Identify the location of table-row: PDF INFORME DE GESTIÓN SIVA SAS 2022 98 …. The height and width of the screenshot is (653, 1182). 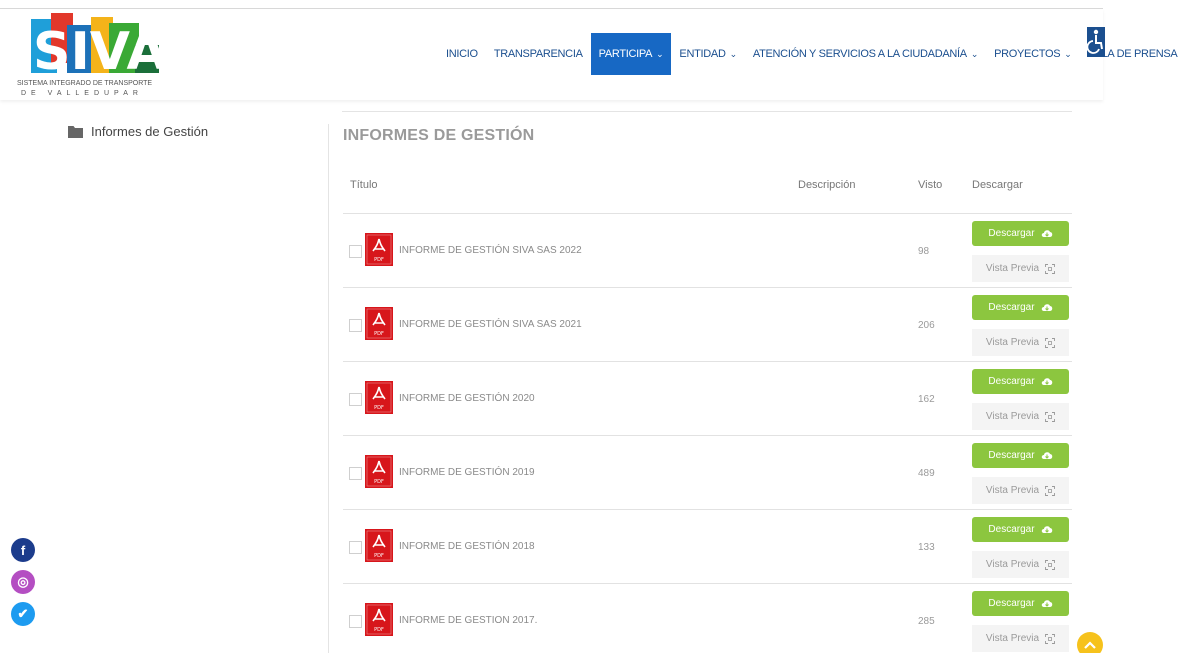
(707, 250).